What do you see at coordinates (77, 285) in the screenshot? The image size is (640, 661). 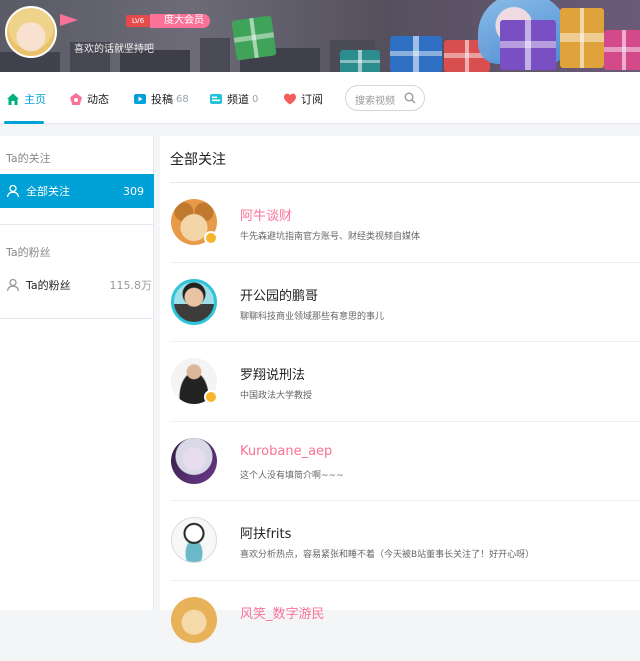 I see `sidebar-item-fans: Ta的粉丝 115.8万` at bounding box center [77, 285].